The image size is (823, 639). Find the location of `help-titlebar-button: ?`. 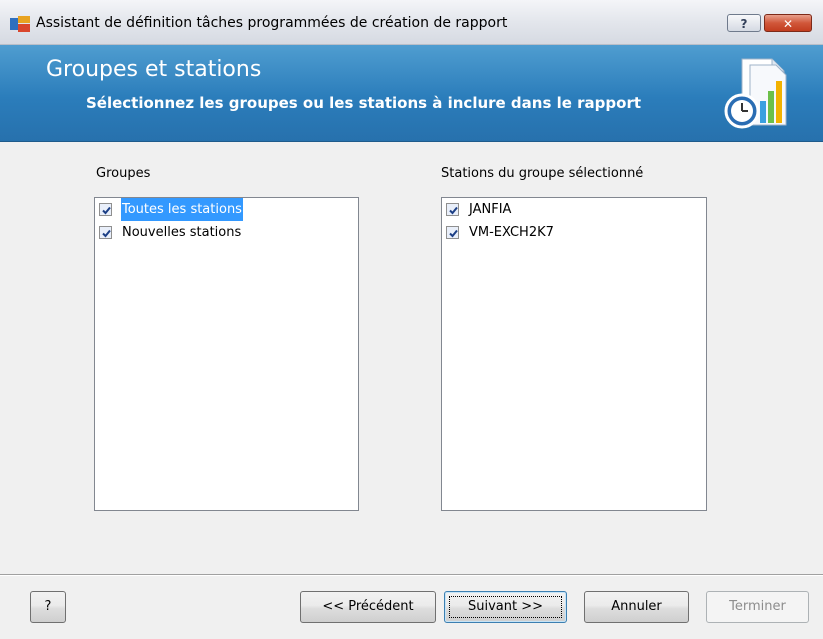

help-titlebar-button: ? is located at coordinates (744, 23).